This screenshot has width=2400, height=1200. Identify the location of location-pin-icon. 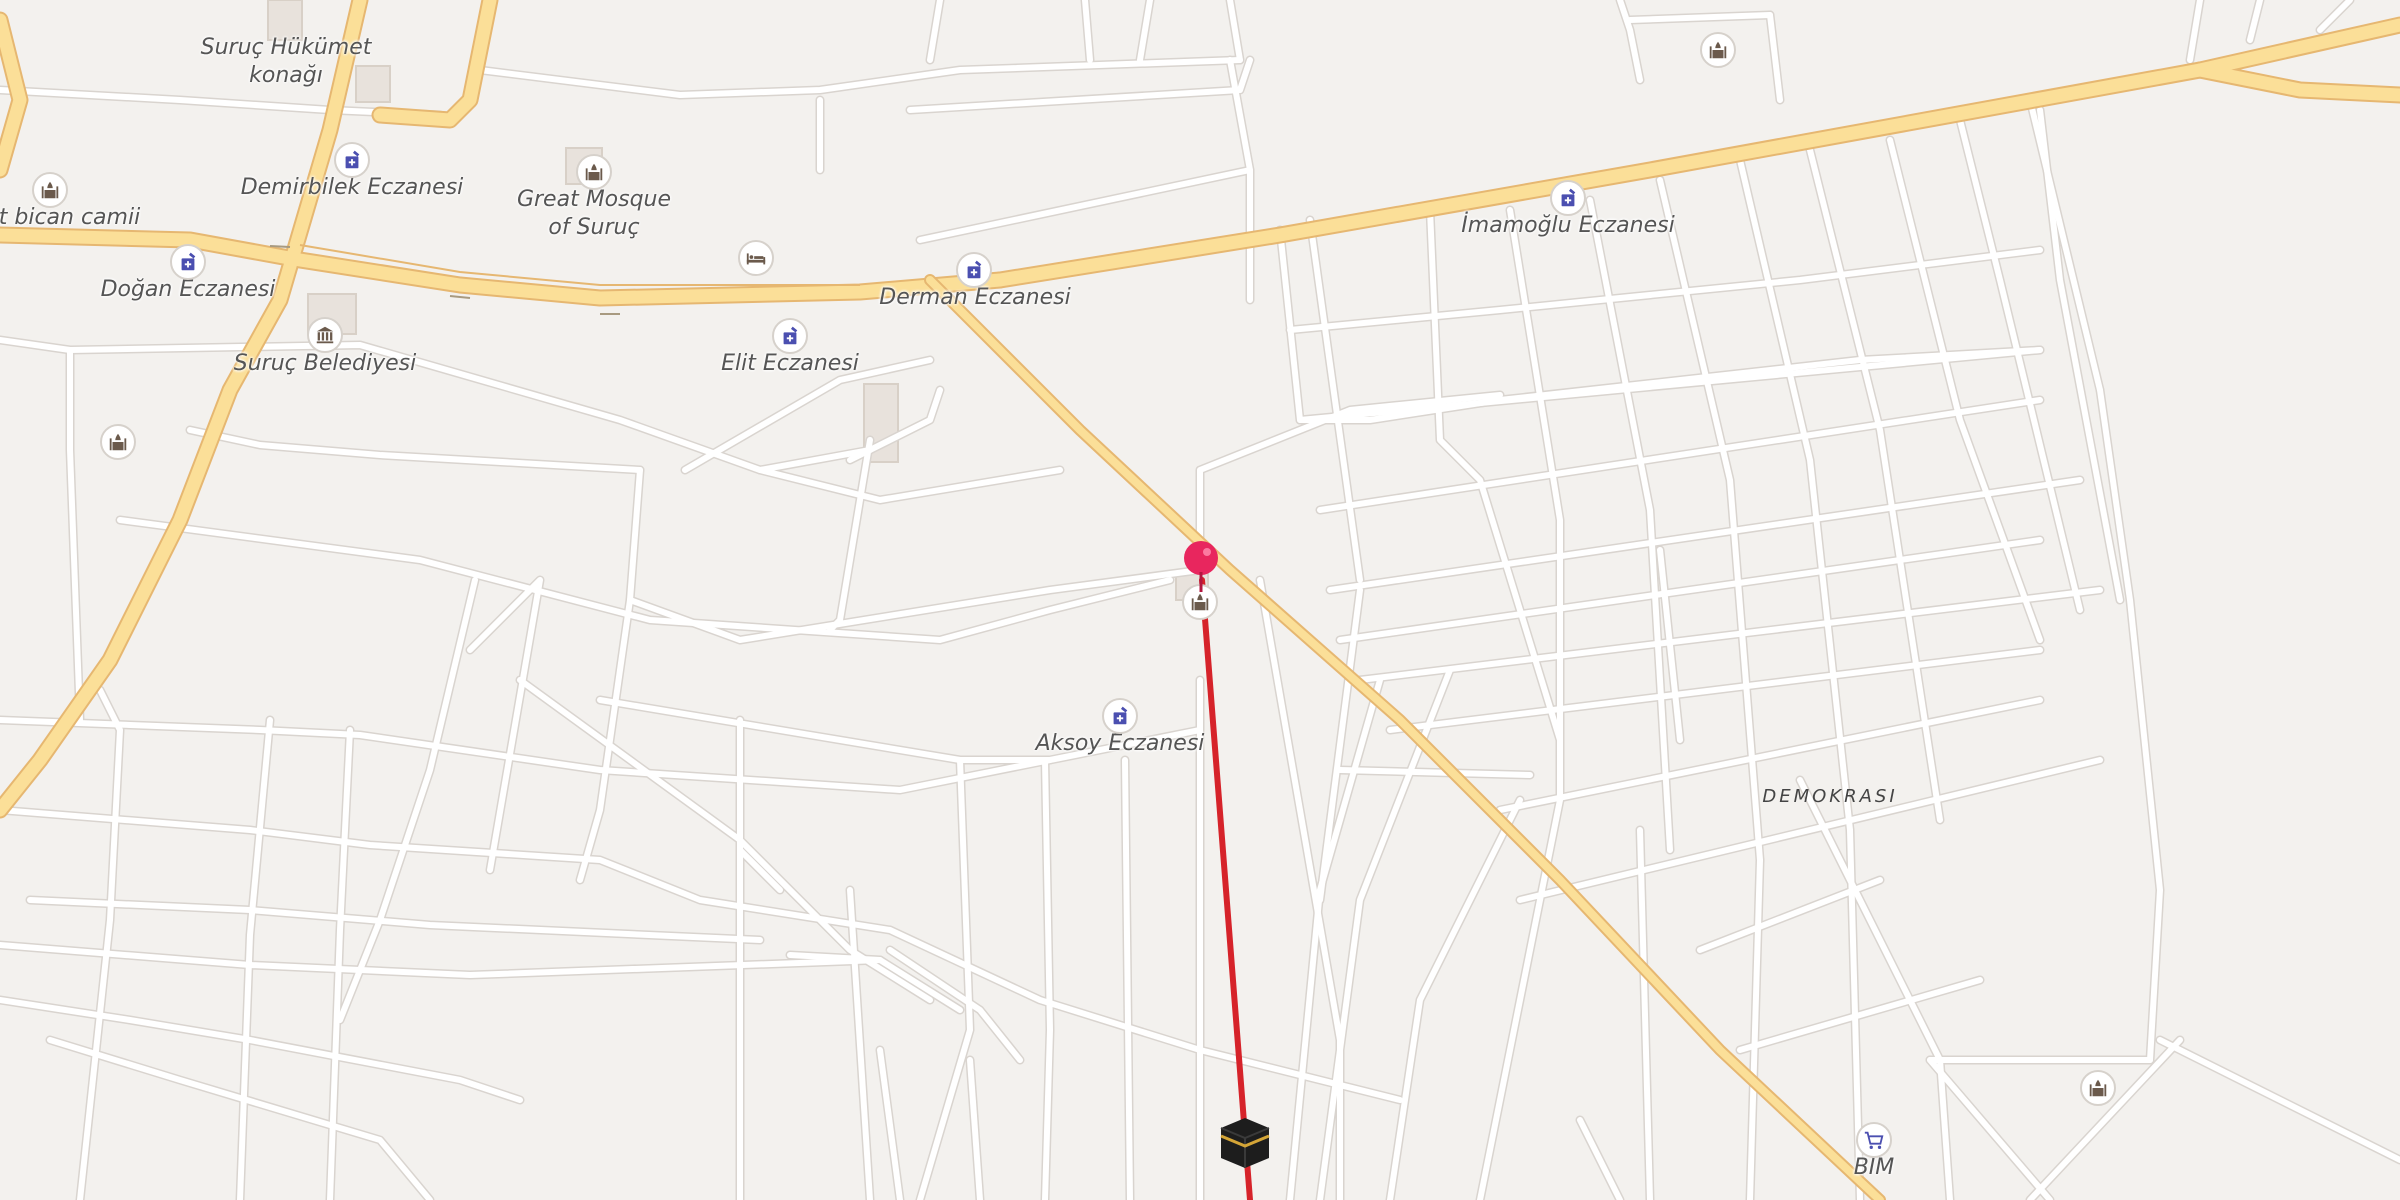
(1201, 566).